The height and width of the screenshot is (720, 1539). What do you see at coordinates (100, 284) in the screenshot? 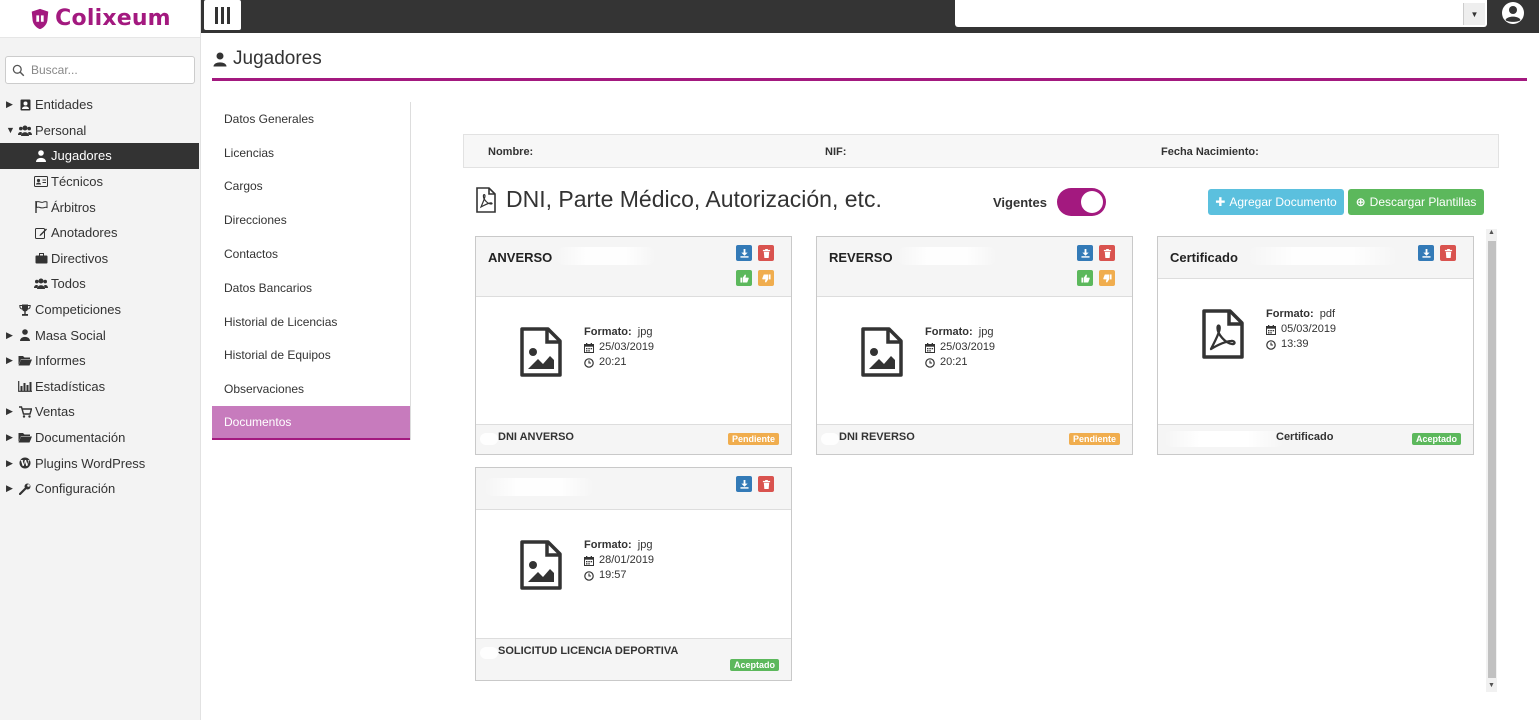
I see `sidebar-item-todos: Todos` at bounding box center [100, 284].